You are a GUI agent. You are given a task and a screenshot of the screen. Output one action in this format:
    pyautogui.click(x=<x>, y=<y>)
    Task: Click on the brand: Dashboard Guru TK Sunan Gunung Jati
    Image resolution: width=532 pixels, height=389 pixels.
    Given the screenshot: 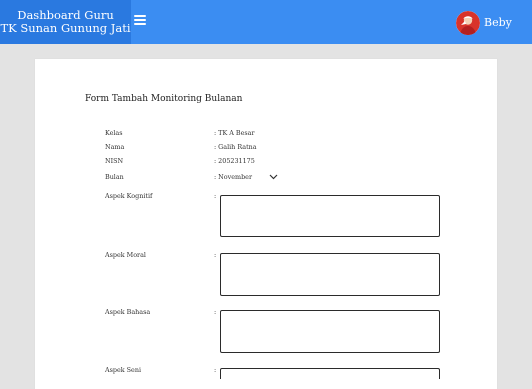 What is the action you would take?
    pyautogui.click(x=65, y=22)
    